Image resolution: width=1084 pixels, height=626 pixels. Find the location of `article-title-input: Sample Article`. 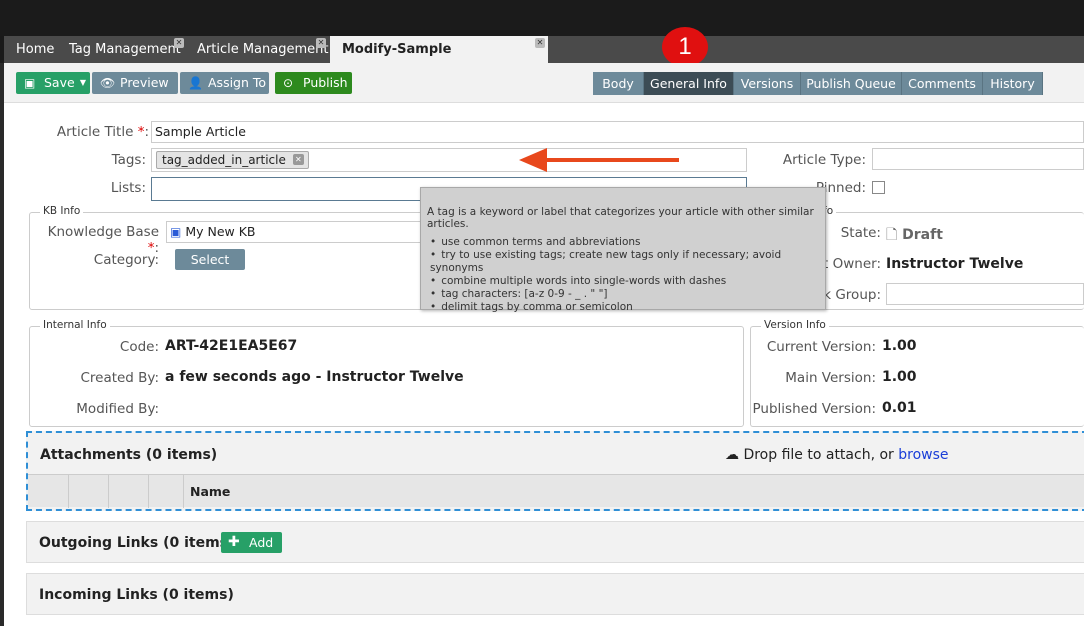

article-title-input: Sample Article is located at coordinates (617, 132).